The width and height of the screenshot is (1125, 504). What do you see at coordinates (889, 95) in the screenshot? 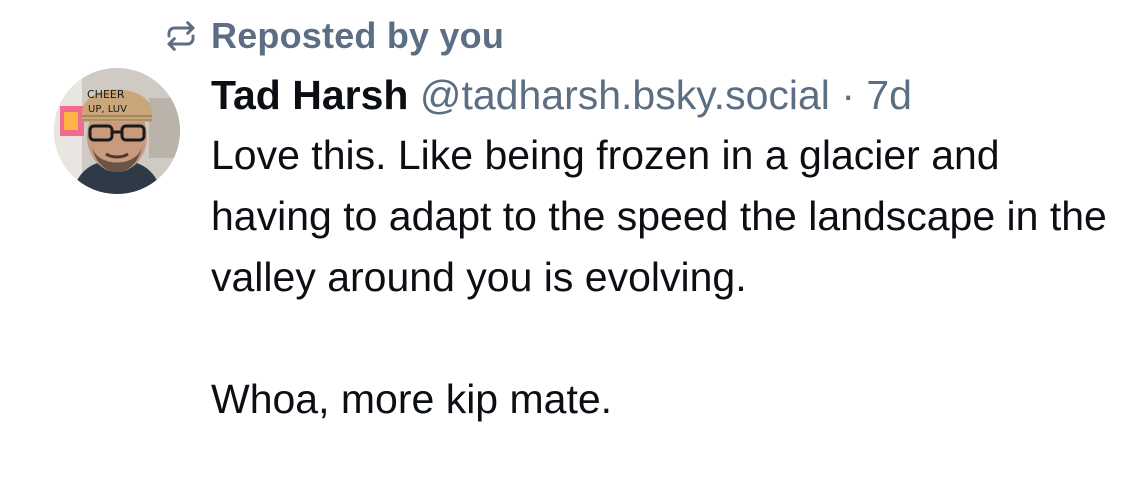
I see `post-timestamp: 7d` at bounding box center [889, 95].